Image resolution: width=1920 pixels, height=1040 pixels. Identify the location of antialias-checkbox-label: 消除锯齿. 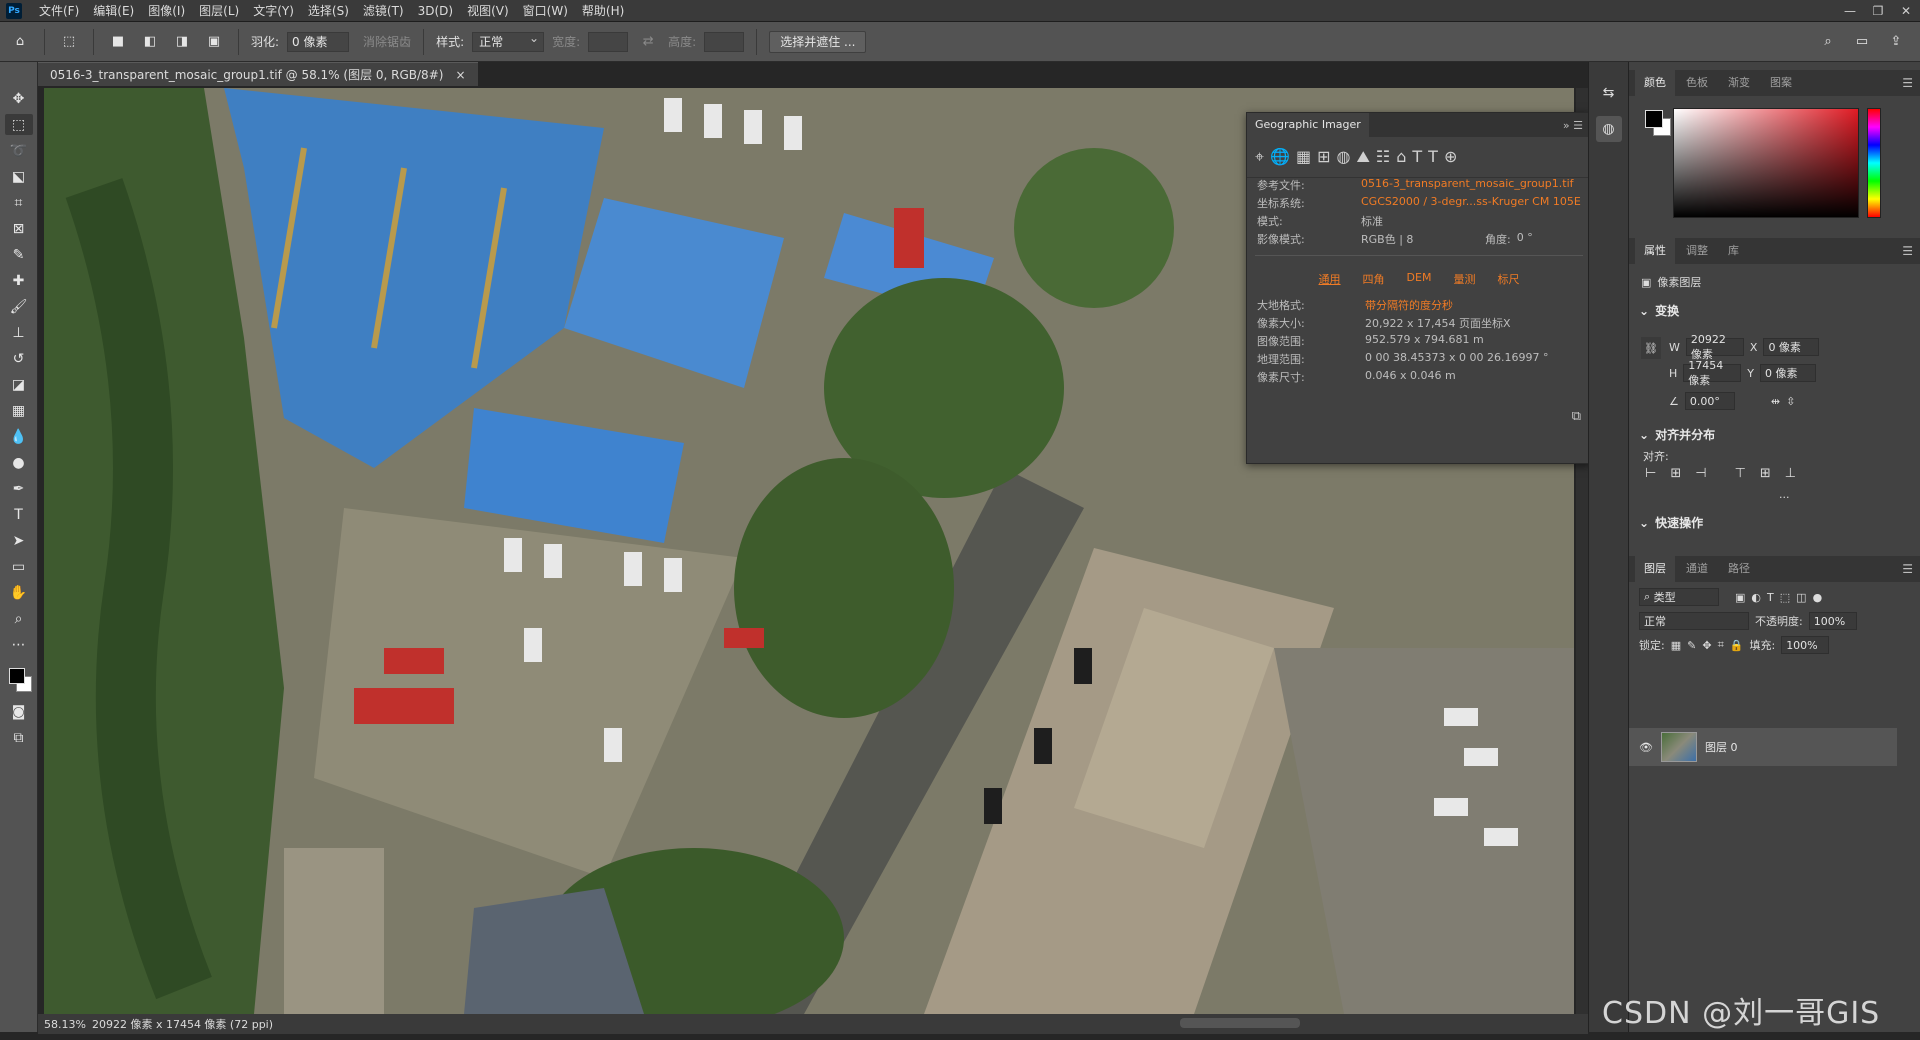
(387, 41).